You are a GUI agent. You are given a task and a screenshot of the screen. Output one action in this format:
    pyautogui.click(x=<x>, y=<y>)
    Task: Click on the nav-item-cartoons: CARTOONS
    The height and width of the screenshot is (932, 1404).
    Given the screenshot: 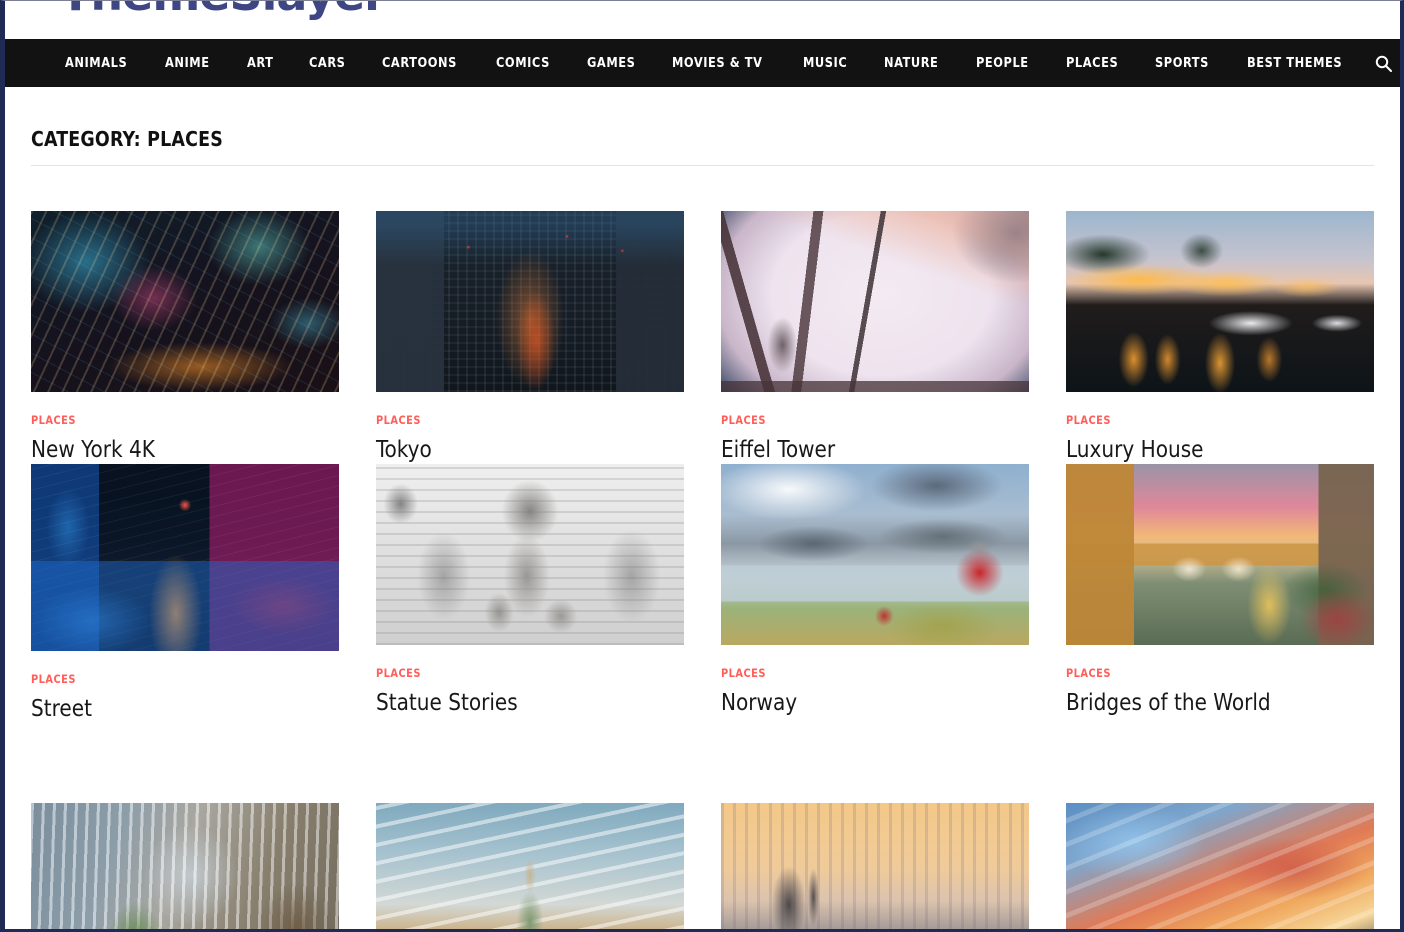 What is the action you would take?
    pyautogui.click(x=419, y=63)
    